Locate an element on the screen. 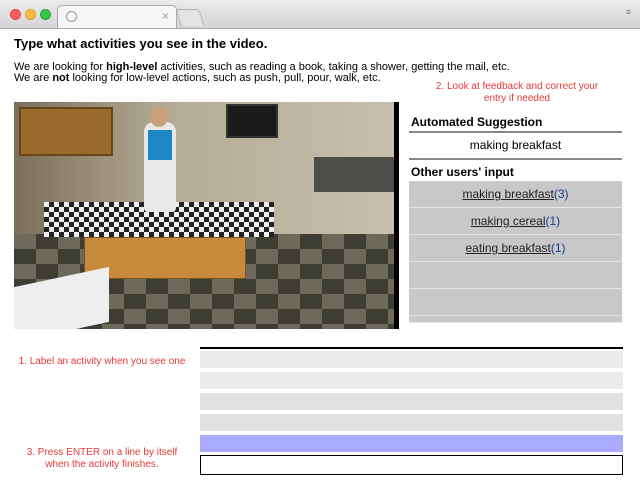 The image size is (640, 483). list-item: making breakfast(3) is located at coordinates (515, 194).